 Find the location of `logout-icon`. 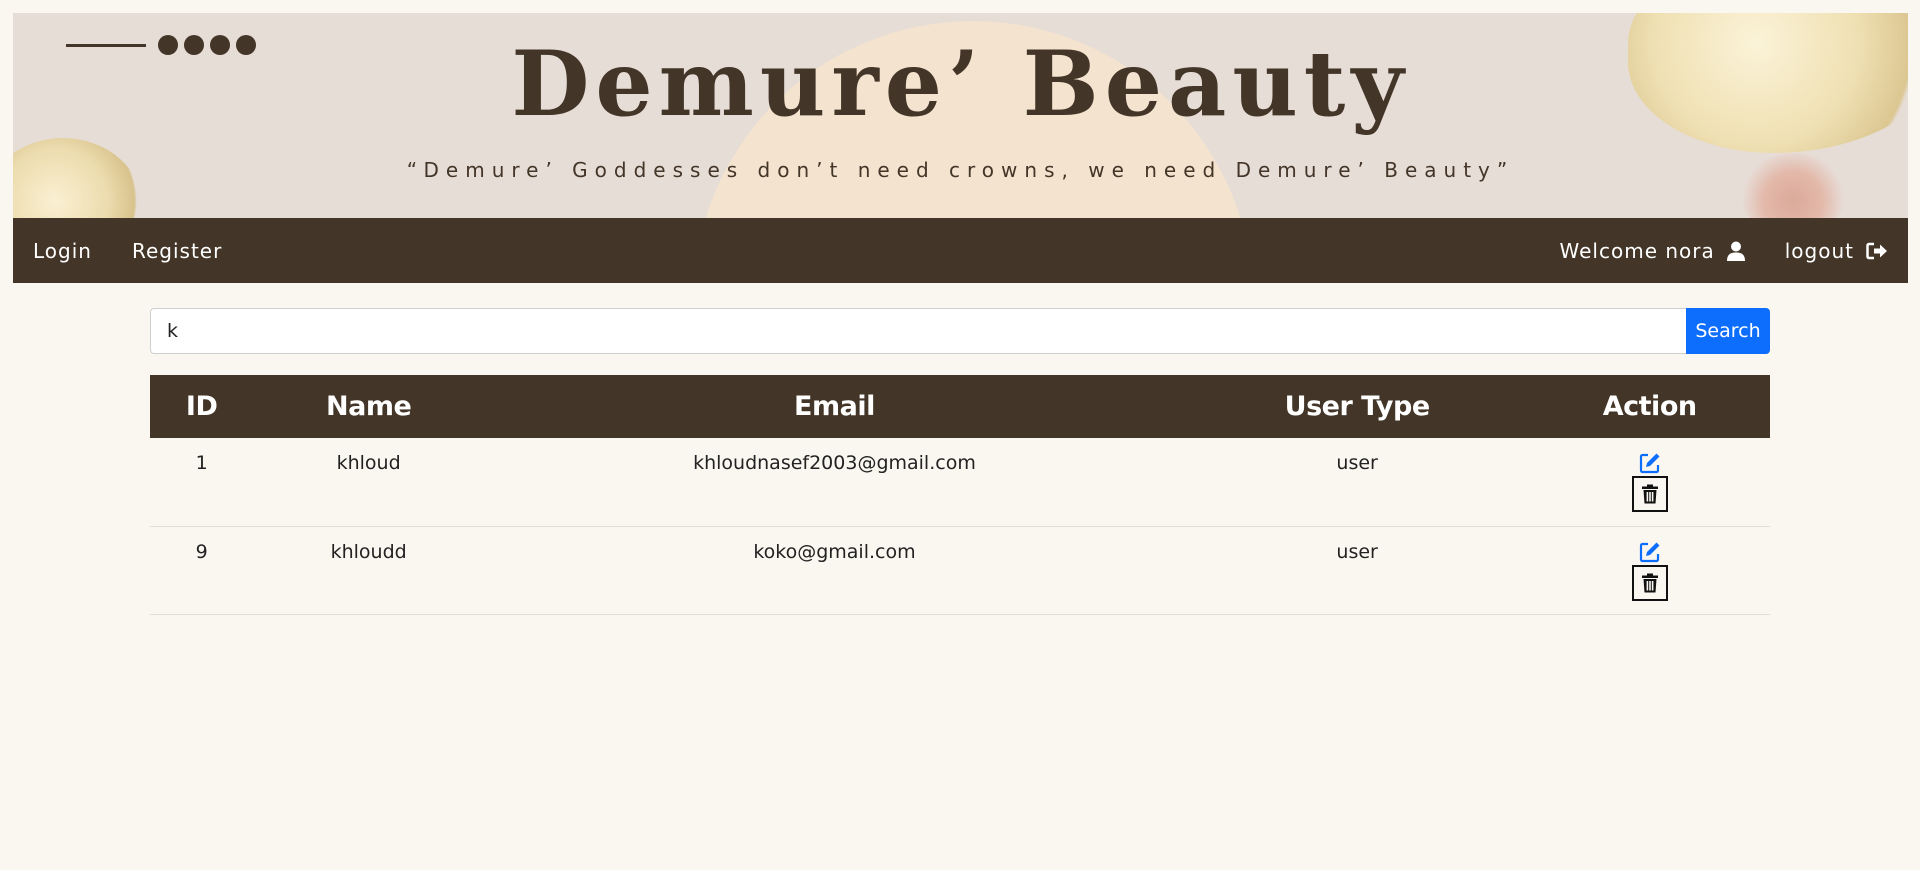

logout-icon is located at coordinates (1876, 250).